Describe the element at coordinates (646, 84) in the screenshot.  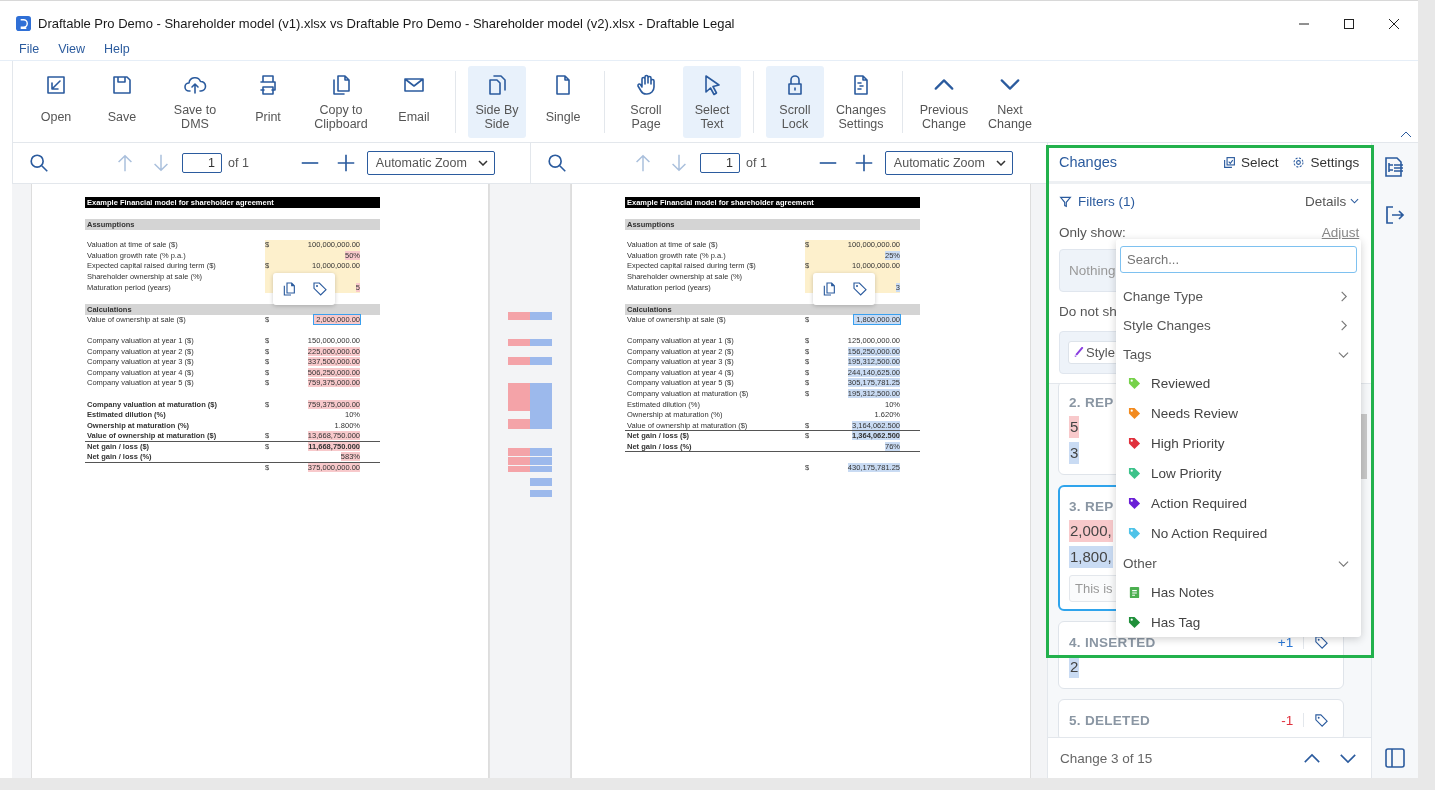
I see `hand-icon` at that location.